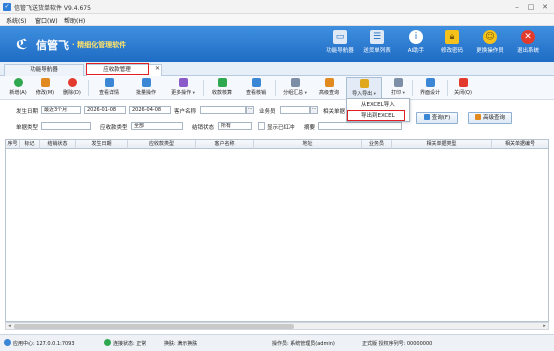 The width and height of the screenshot is (554, 351). What do you see at coordinates (27, 112) in the screenshot?
I see `date-label: 发生日期` at bounding box center [27, 112].